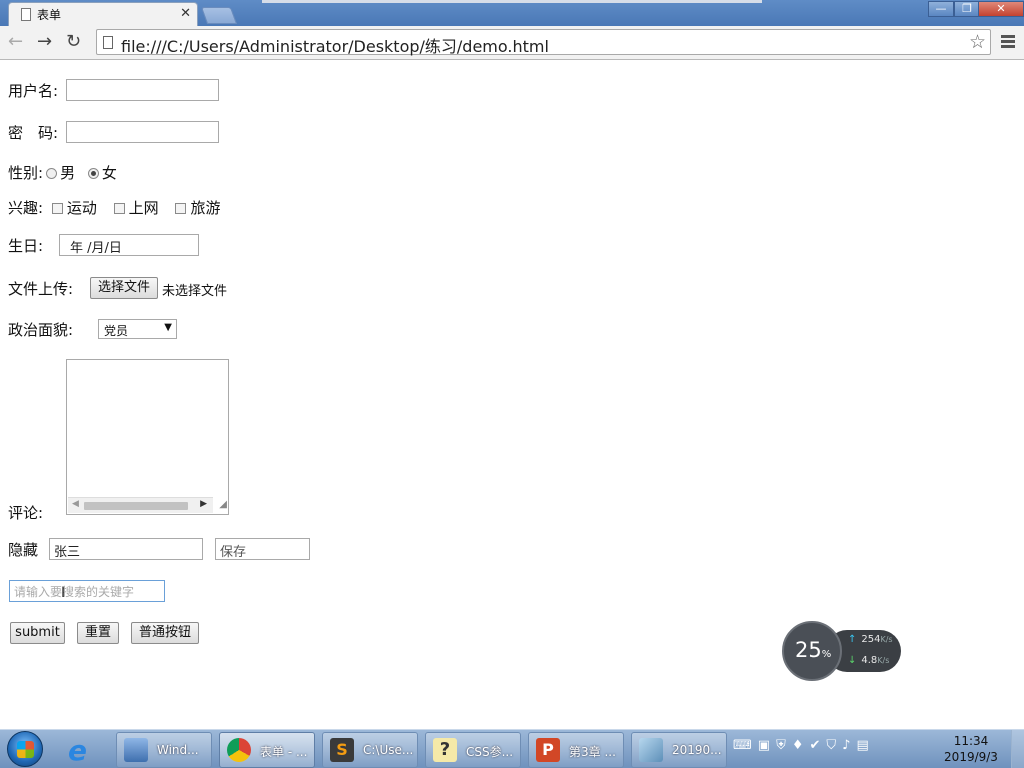  Describe the element at coordinates (977, 42) in the screenshot. I see `bookmark-star-icon: ☆` at that location.